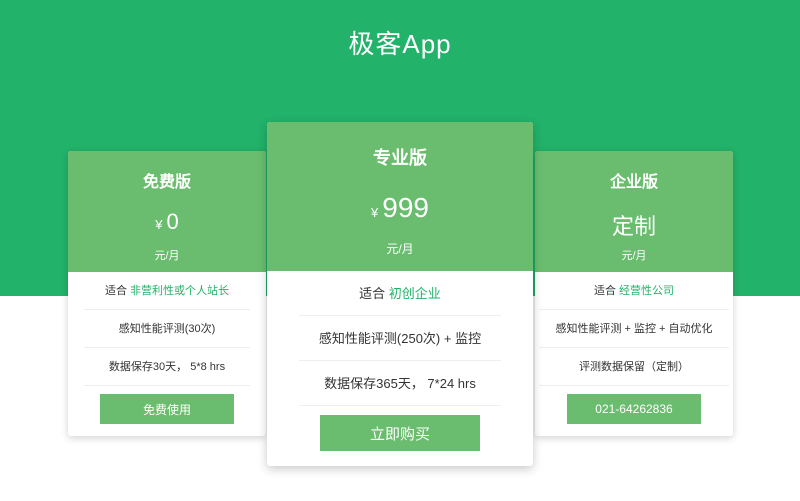  What do you see at coordinates (400, 44) in the screenshot?
I see `page-title: 极客App` at bounding box center [400, 44].